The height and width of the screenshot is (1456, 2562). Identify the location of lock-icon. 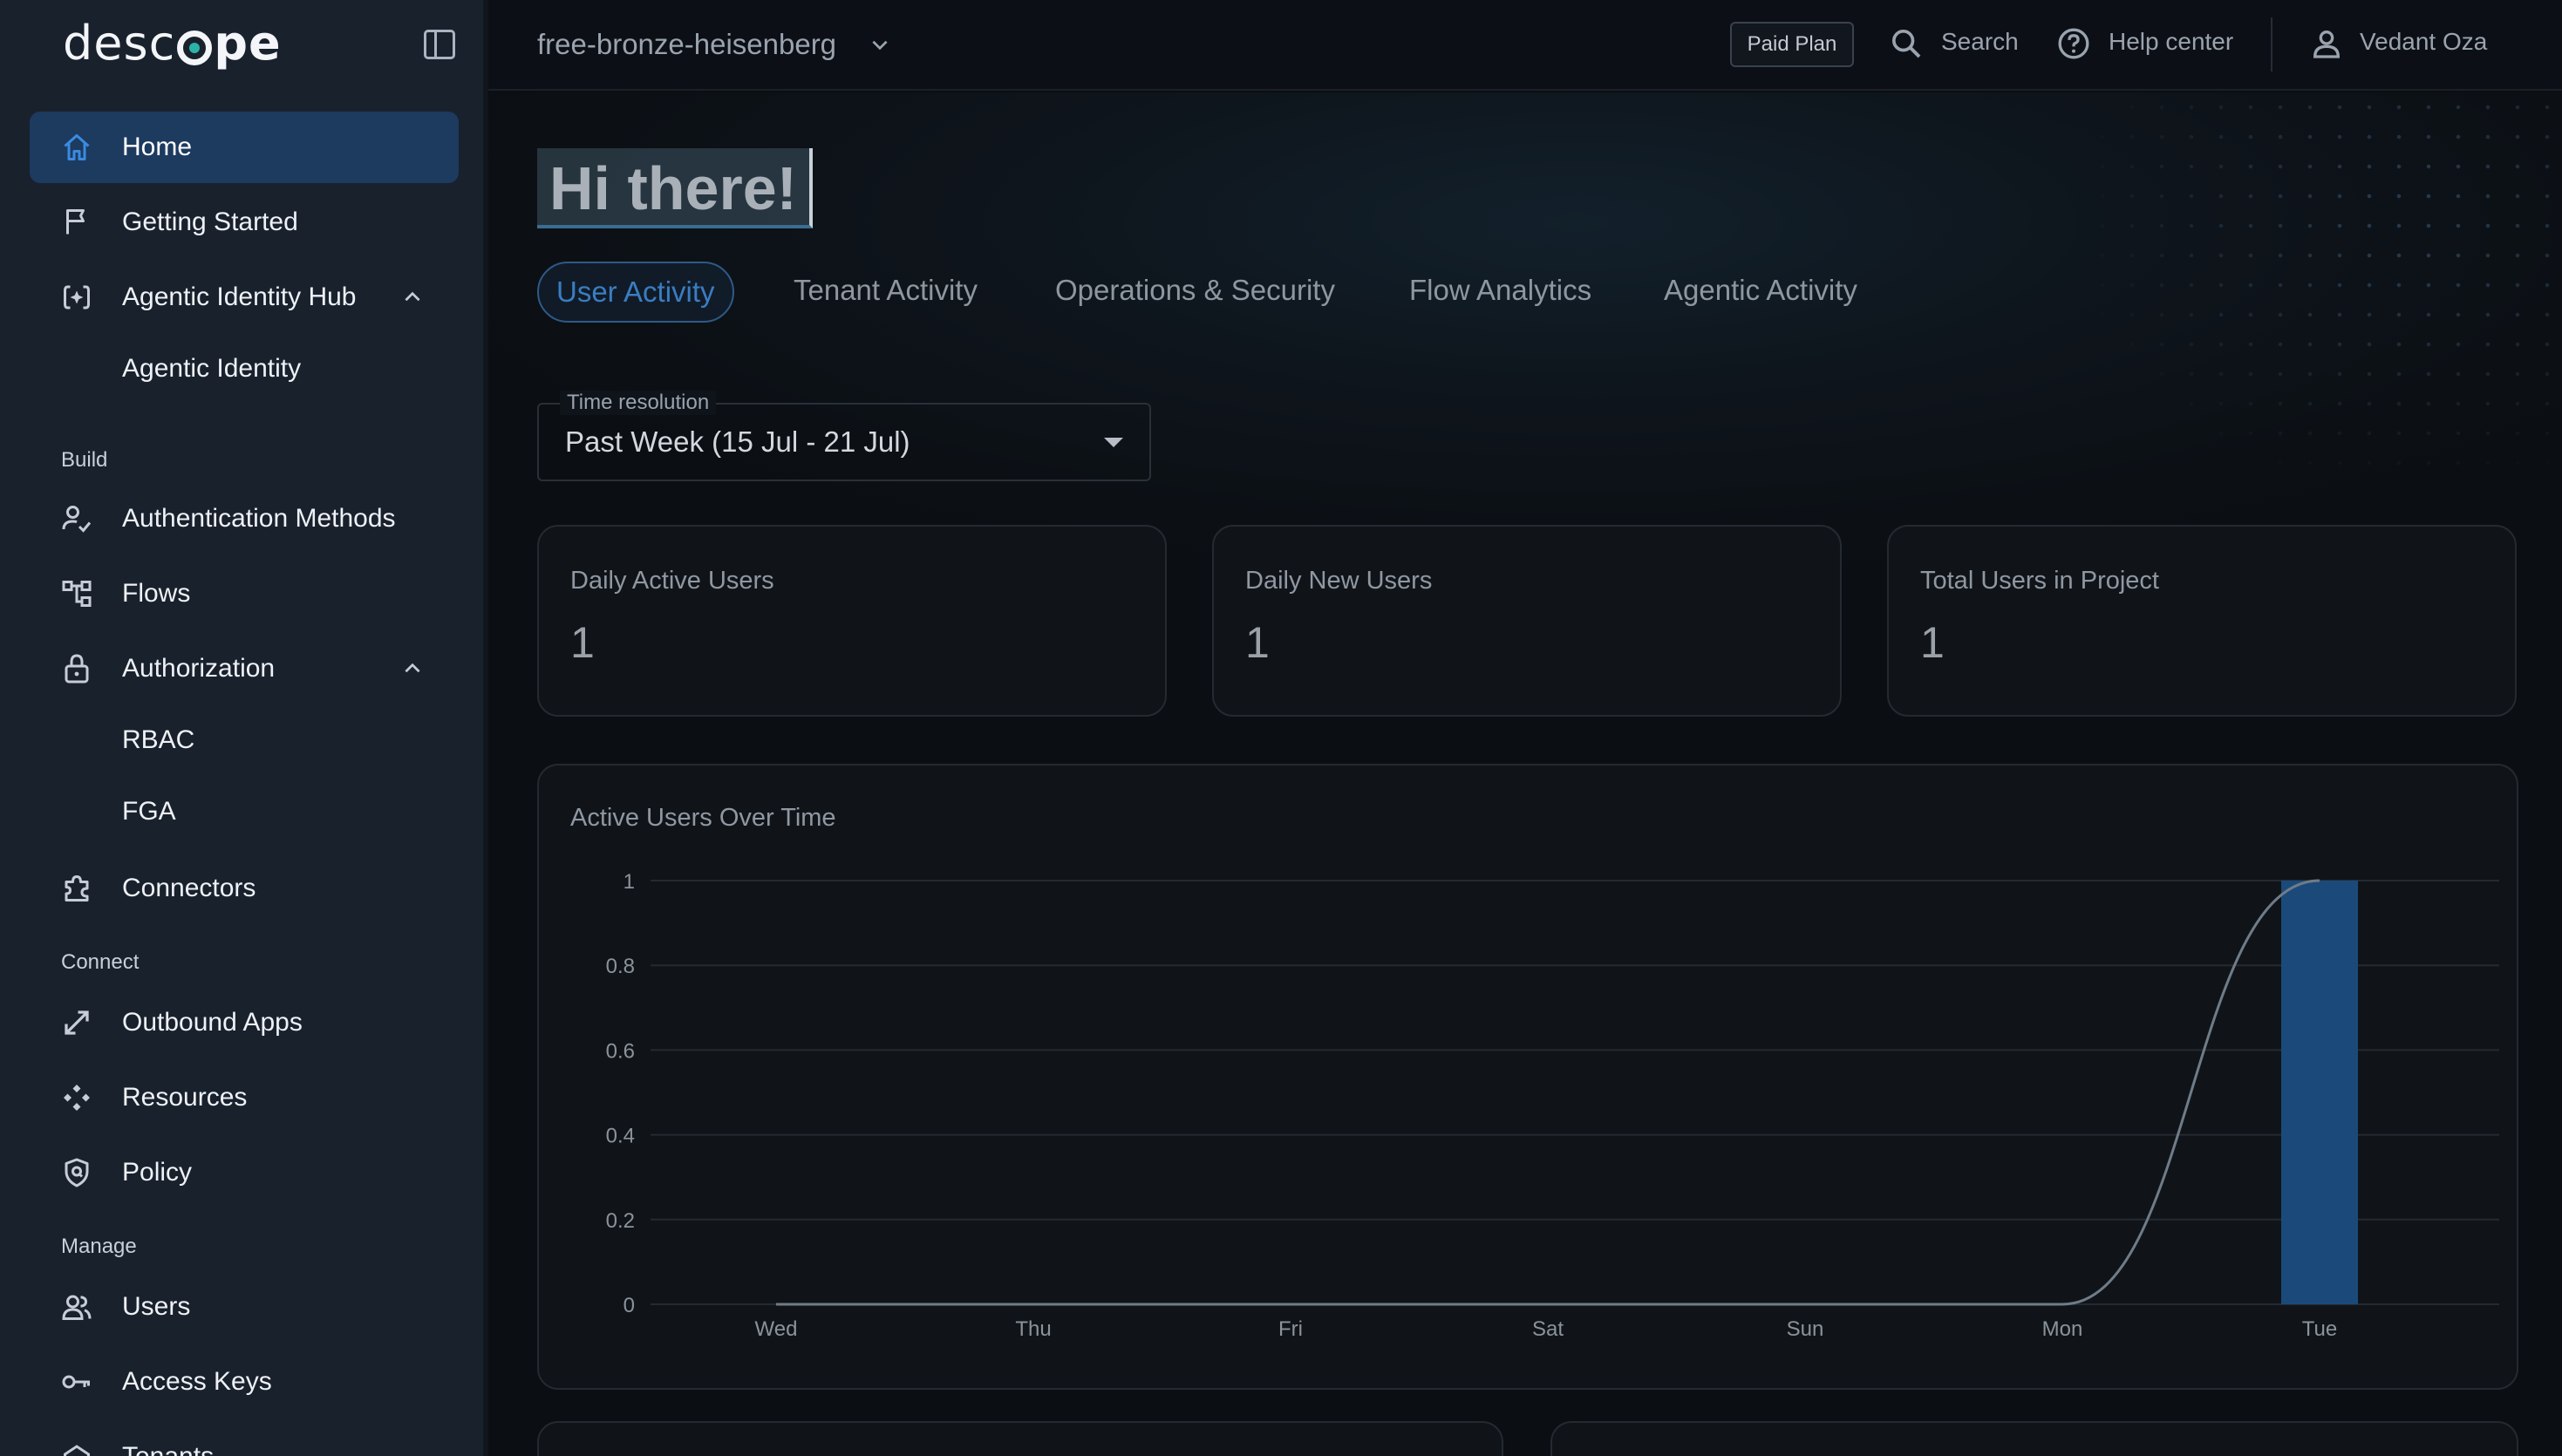
(77, 669).